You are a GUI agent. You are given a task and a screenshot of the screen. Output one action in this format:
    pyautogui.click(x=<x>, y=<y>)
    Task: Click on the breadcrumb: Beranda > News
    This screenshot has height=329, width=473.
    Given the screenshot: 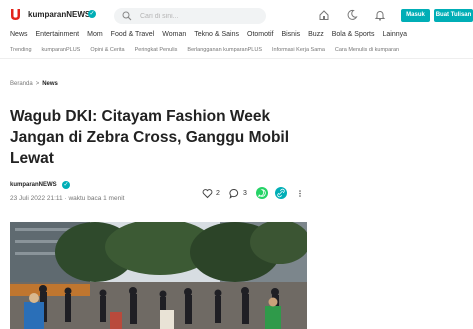 What is the action you would take?
    pyautogui.click(x=34, y=84)
    